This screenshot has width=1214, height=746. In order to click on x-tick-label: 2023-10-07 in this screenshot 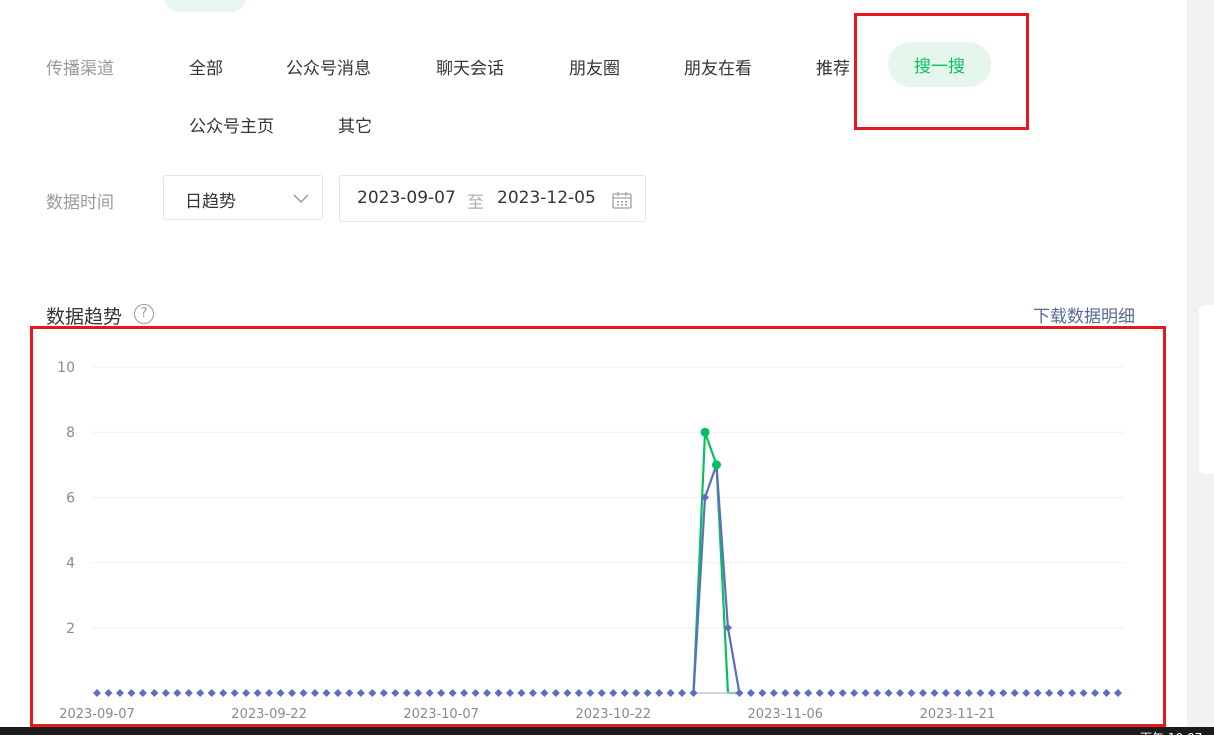, I will do `click(441, 714)`.